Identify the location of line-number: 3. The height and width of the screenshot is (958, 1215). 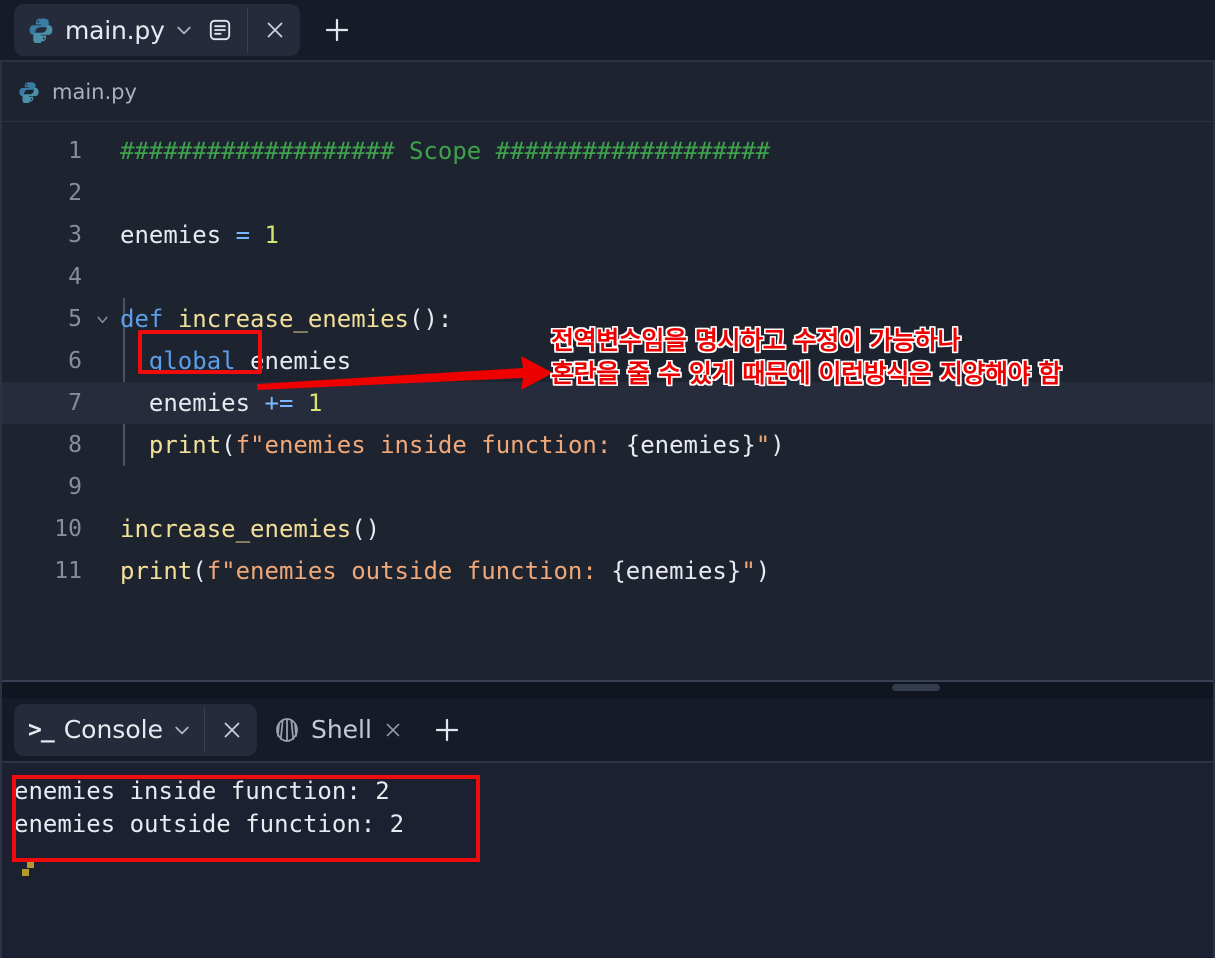
(75, 235).